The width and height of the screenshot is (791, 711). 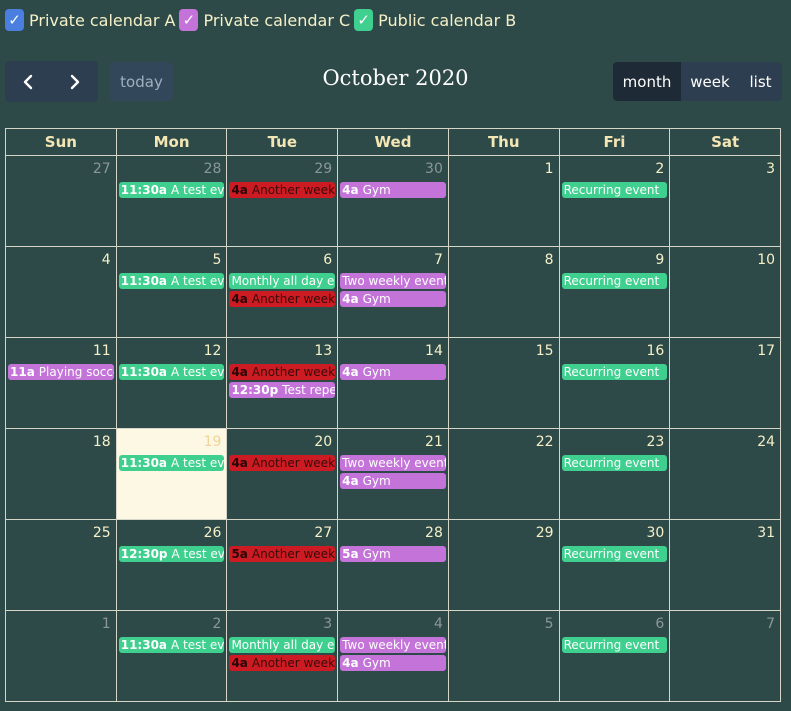 What do you see at coordinates (172, 565) in the screenshot?
I see `day-cell: 26 12:30pA test event` at bounding box center [172, 565].